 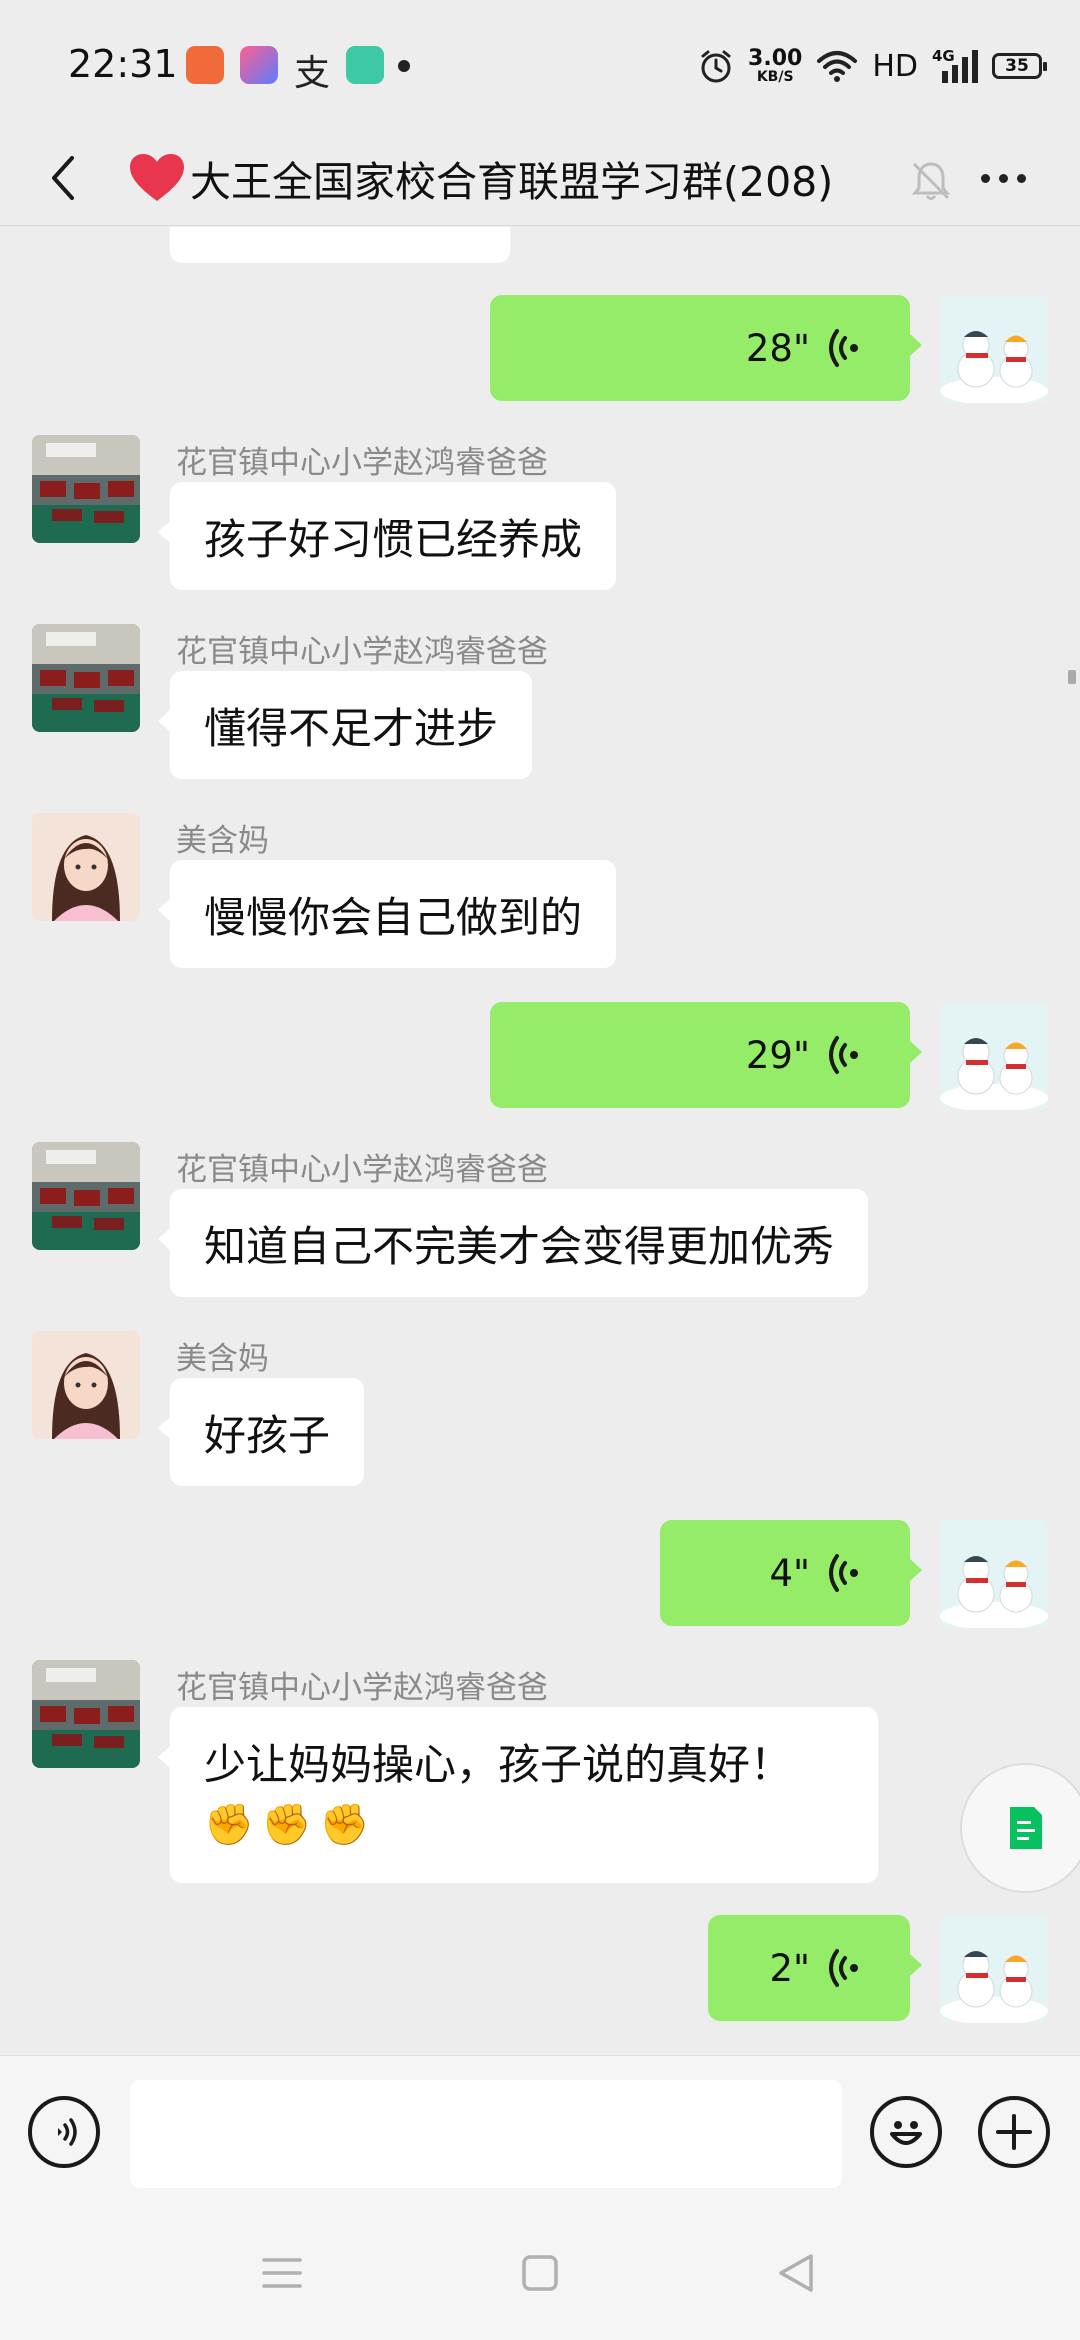 What do you see at coordinates (1026, 1828) in the screenshot?
I see `document-icon` at bounding box center [1026, 1828].